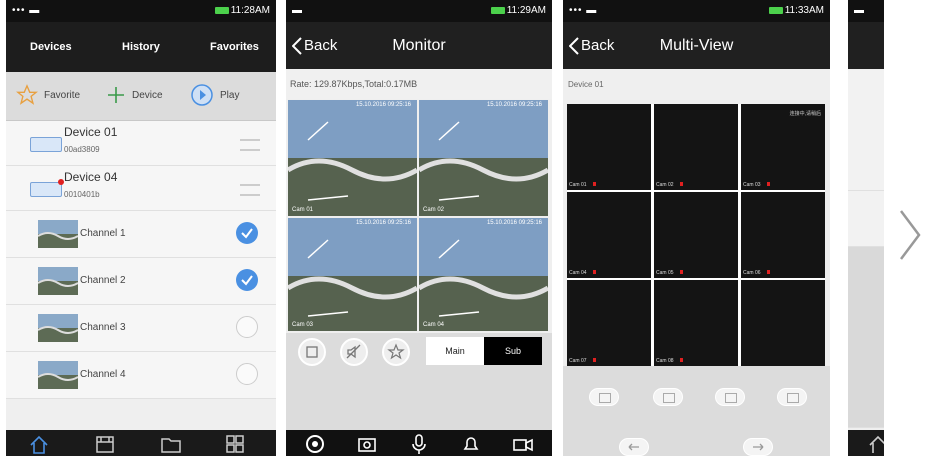 The width and height of the screenshot is (925, 456). Describe the element at coordinates (523, 444) in the screenshot. I see `video-record-icon` at that location.